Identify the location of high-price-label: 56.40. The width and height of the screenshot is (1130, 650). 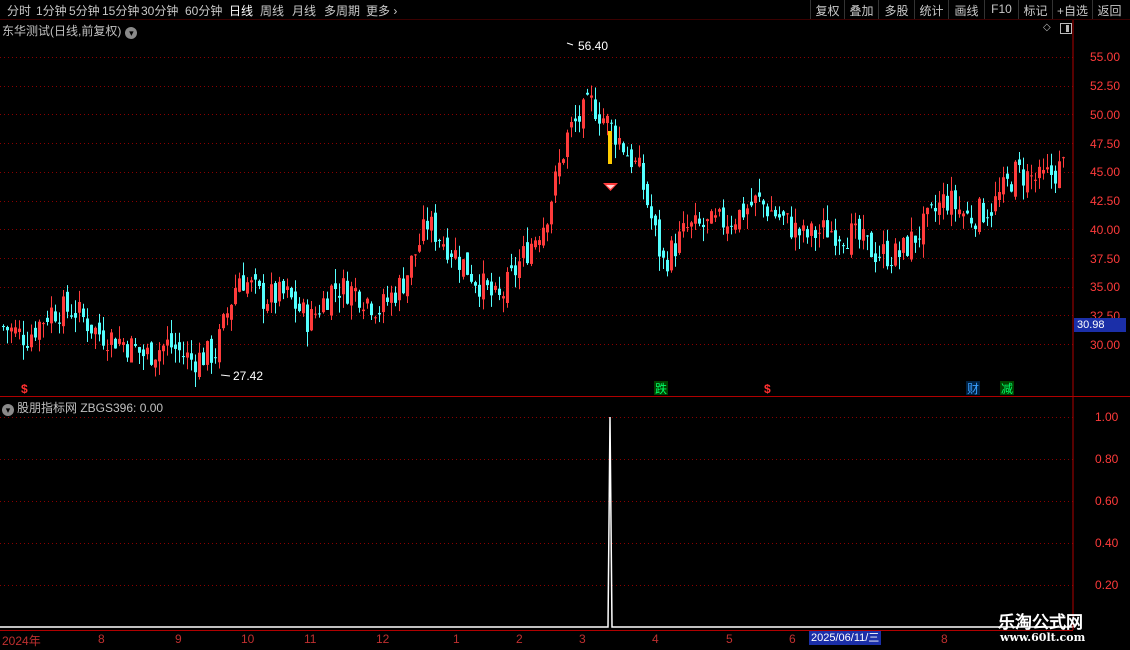
(593, 46).